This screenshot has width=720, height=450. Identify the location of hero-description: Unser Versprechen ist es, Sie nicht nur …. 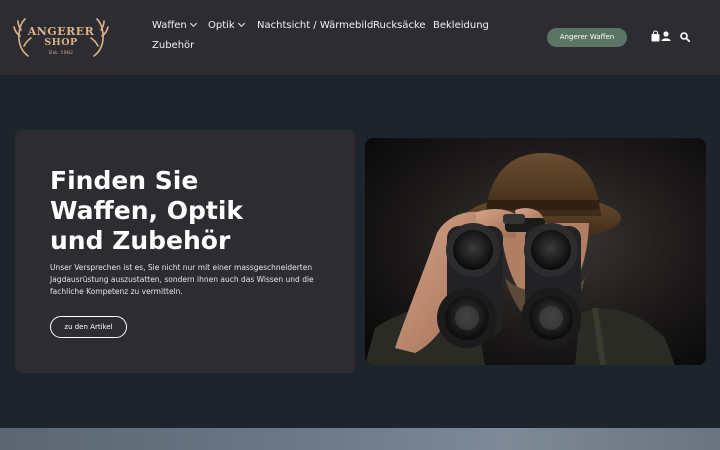
(182, 279).